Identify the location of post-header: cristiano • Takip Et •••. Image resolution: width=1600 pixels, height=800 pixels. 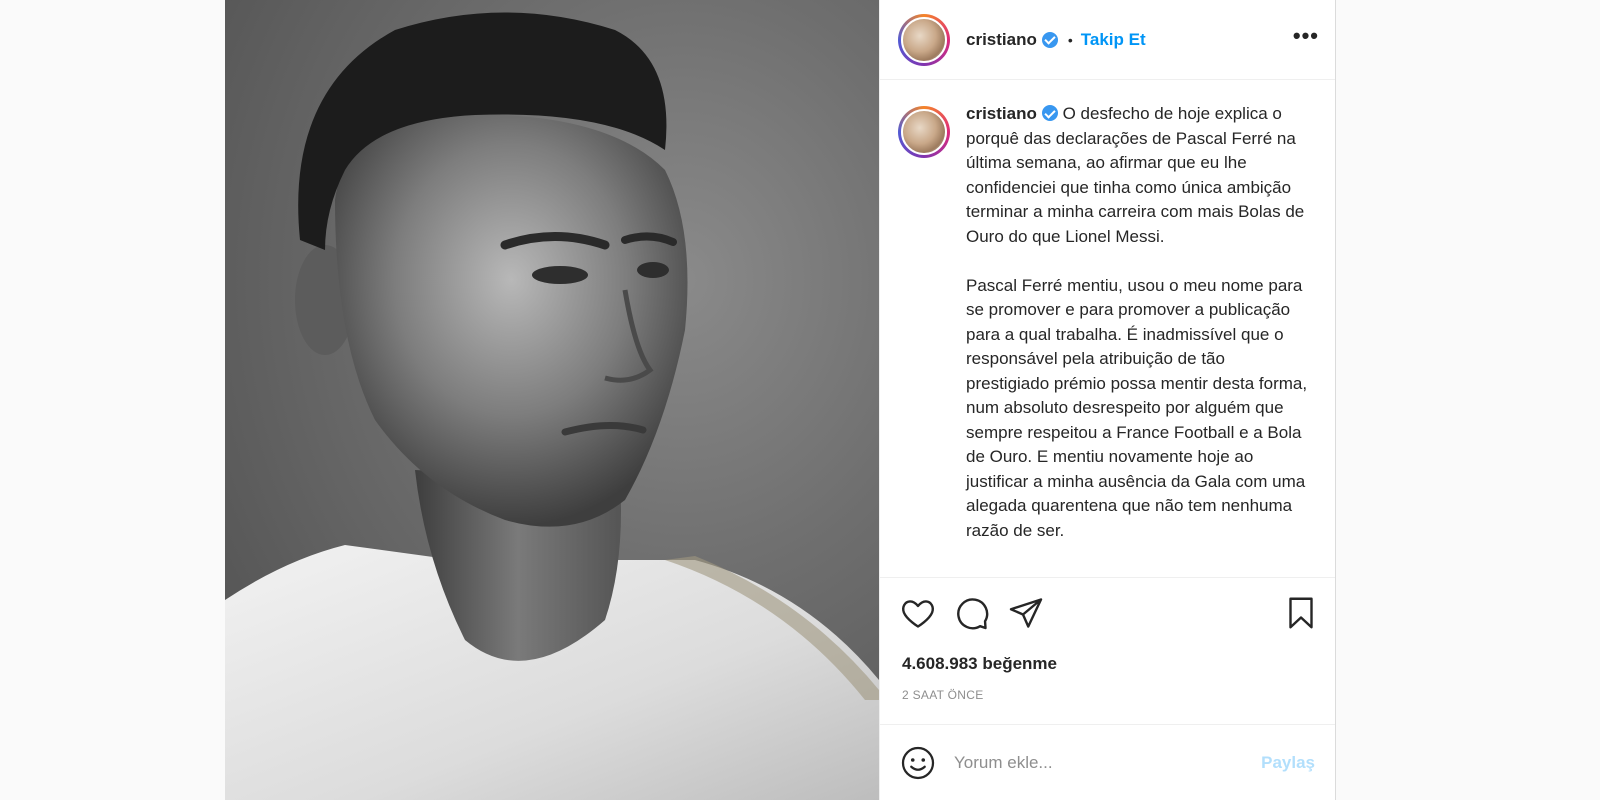
(1107, 40).